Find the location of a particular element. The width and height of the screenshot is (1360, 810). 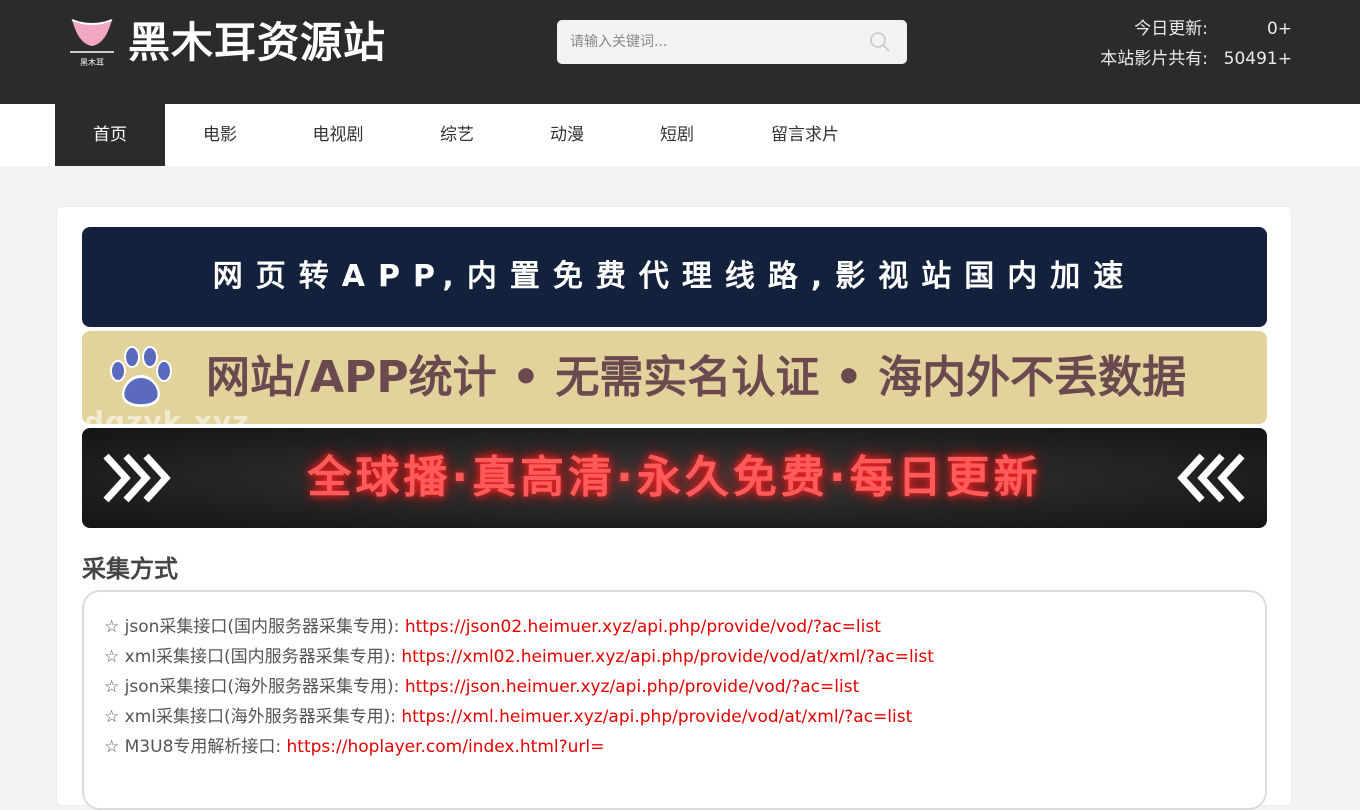

search-icon is located at coordinates (880, 42).